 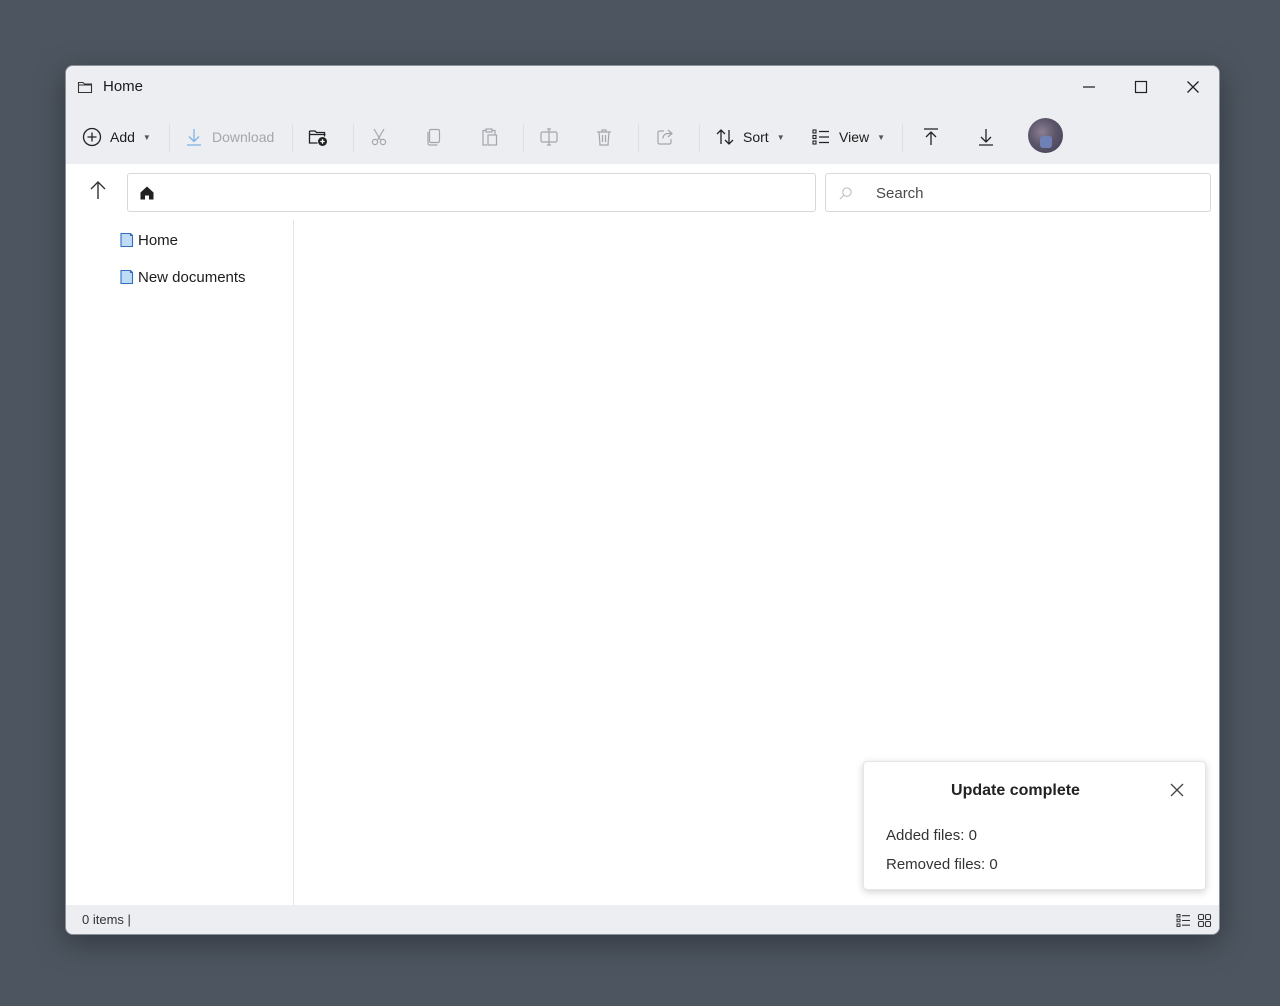 What do you see at coordinates (1183, 920) in the screenshot?
I see `details-view-icon` at bounding box center [1183, 920].